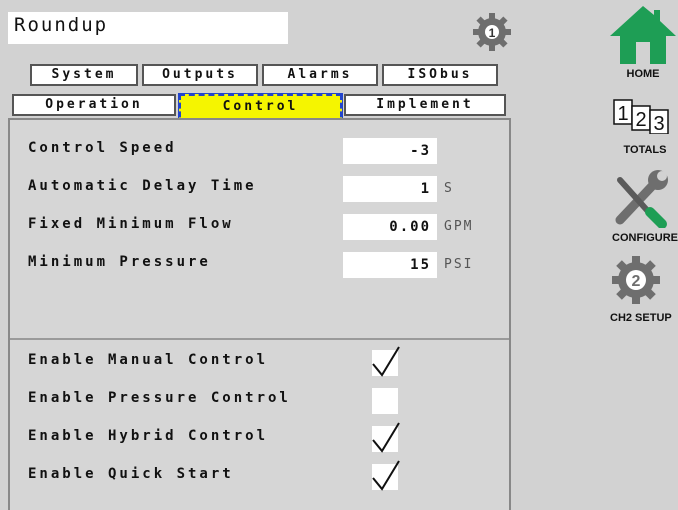 Image resolution: width=678 pixels, height=510 pixels. I want to click on gear-badge-number: 1, so click(492, 33).